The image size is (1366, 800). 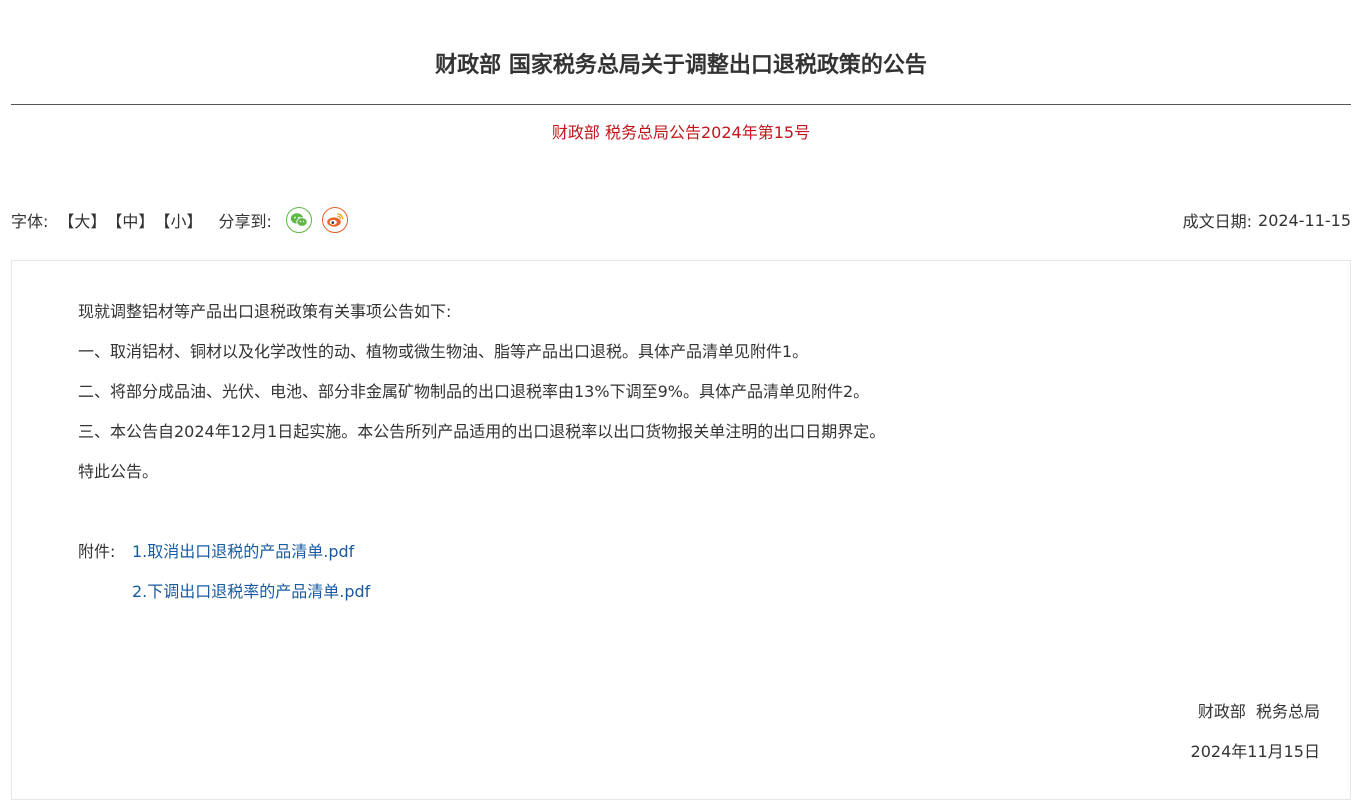 I want to click on toolbar-right: 成文日期: 2024-11-15, so click(x=1267, y=220).